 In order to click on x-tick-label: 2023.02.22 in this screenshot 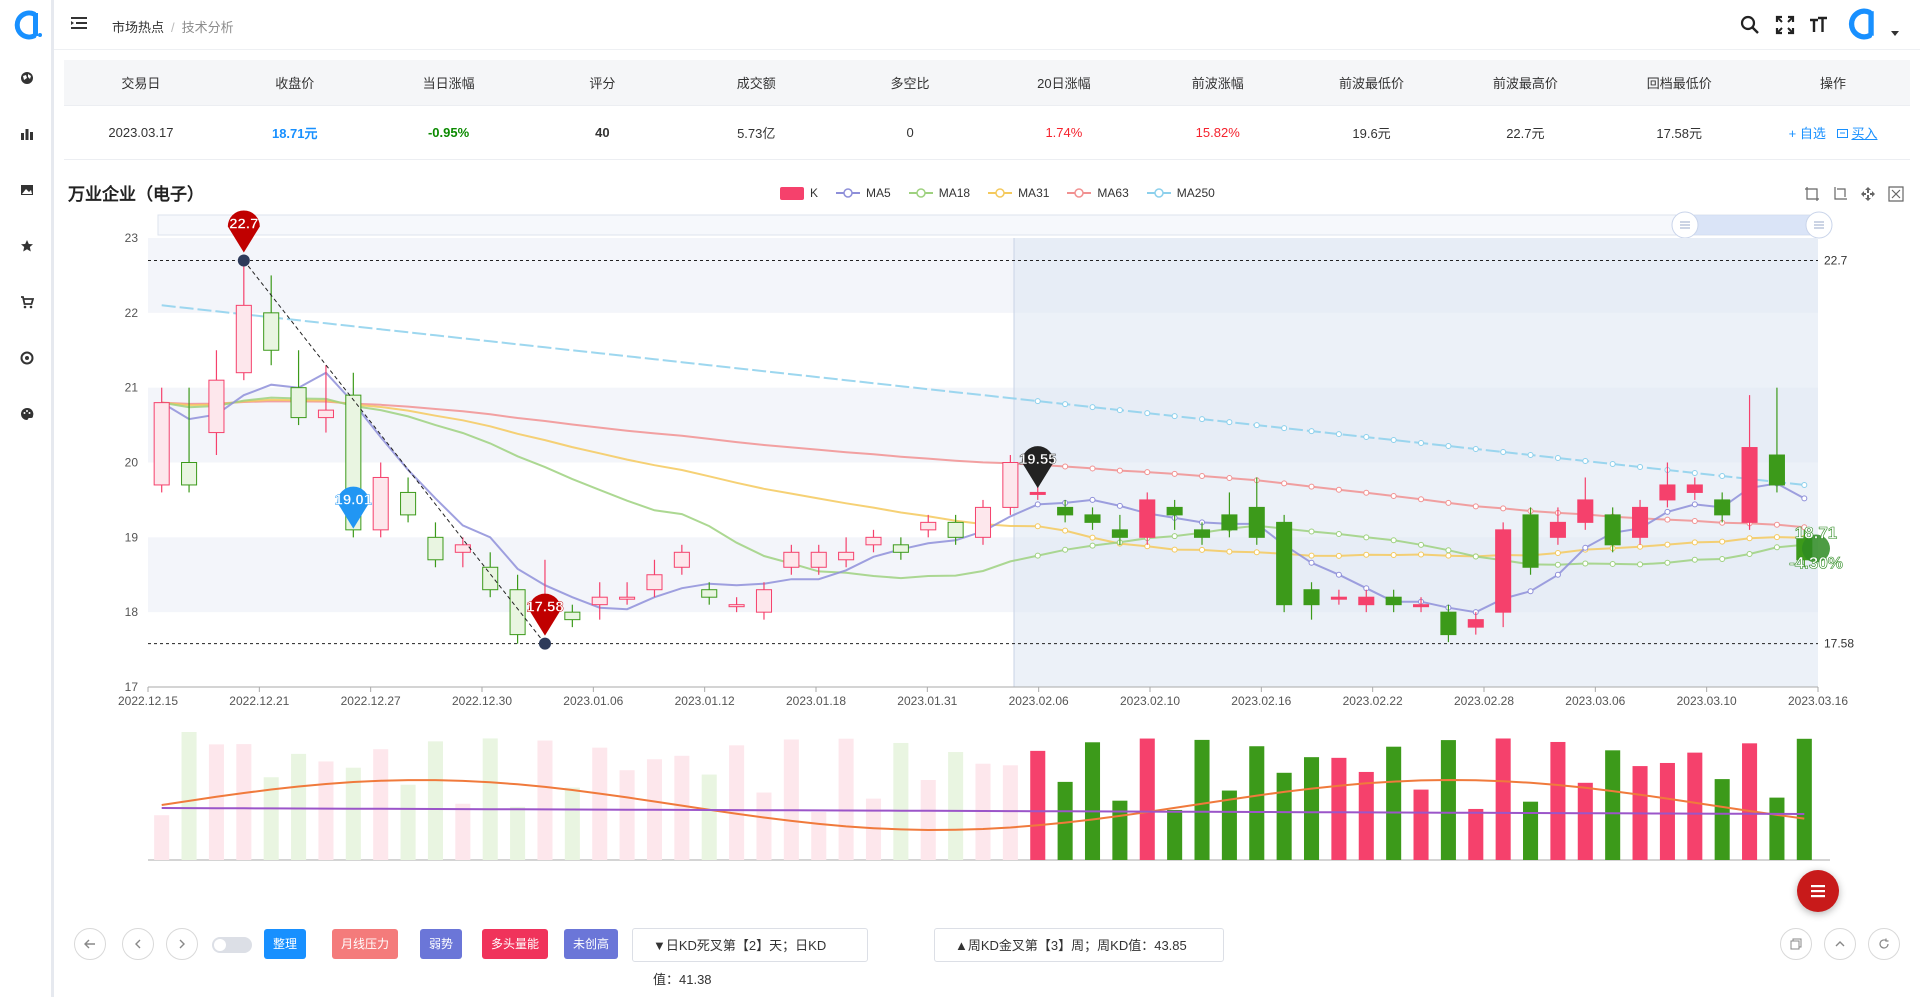, I will do `click(1373, 701)`.